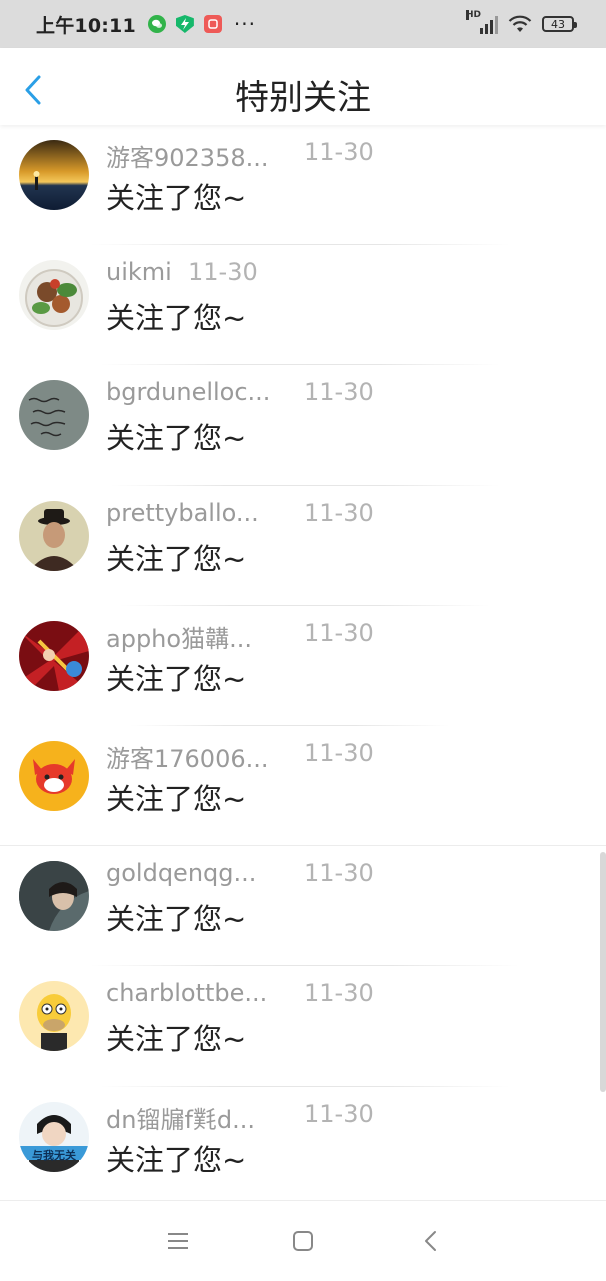 The image size is (606, 1281). What do you see at coordinates (303, 906) in the screenshot?
I see `list-item: goldqenqg... 11-30 关注了您~` at bounding box center [303, 906].